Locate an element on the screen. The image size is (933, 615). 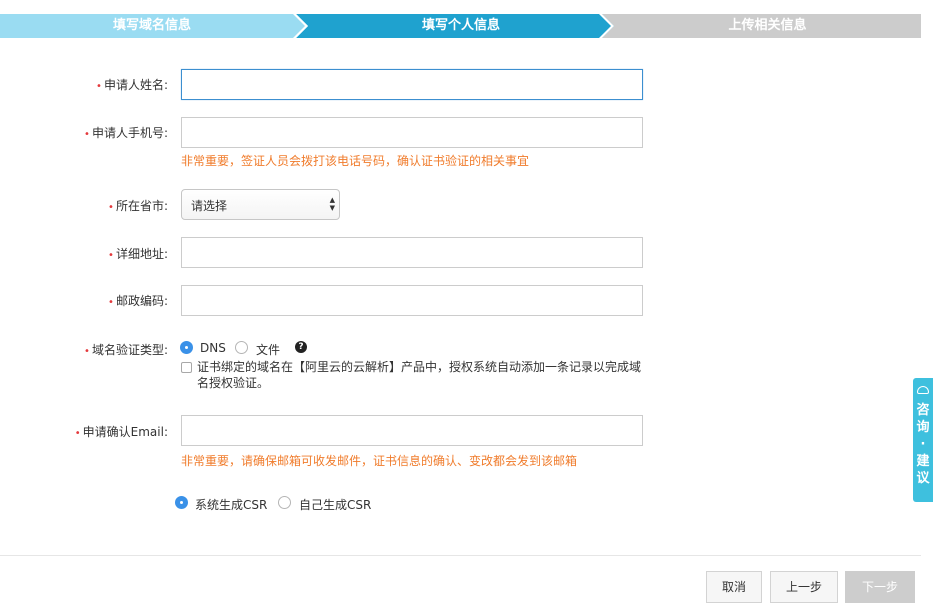
province-select-value: 请选择 is located at coordinates (209, 206).